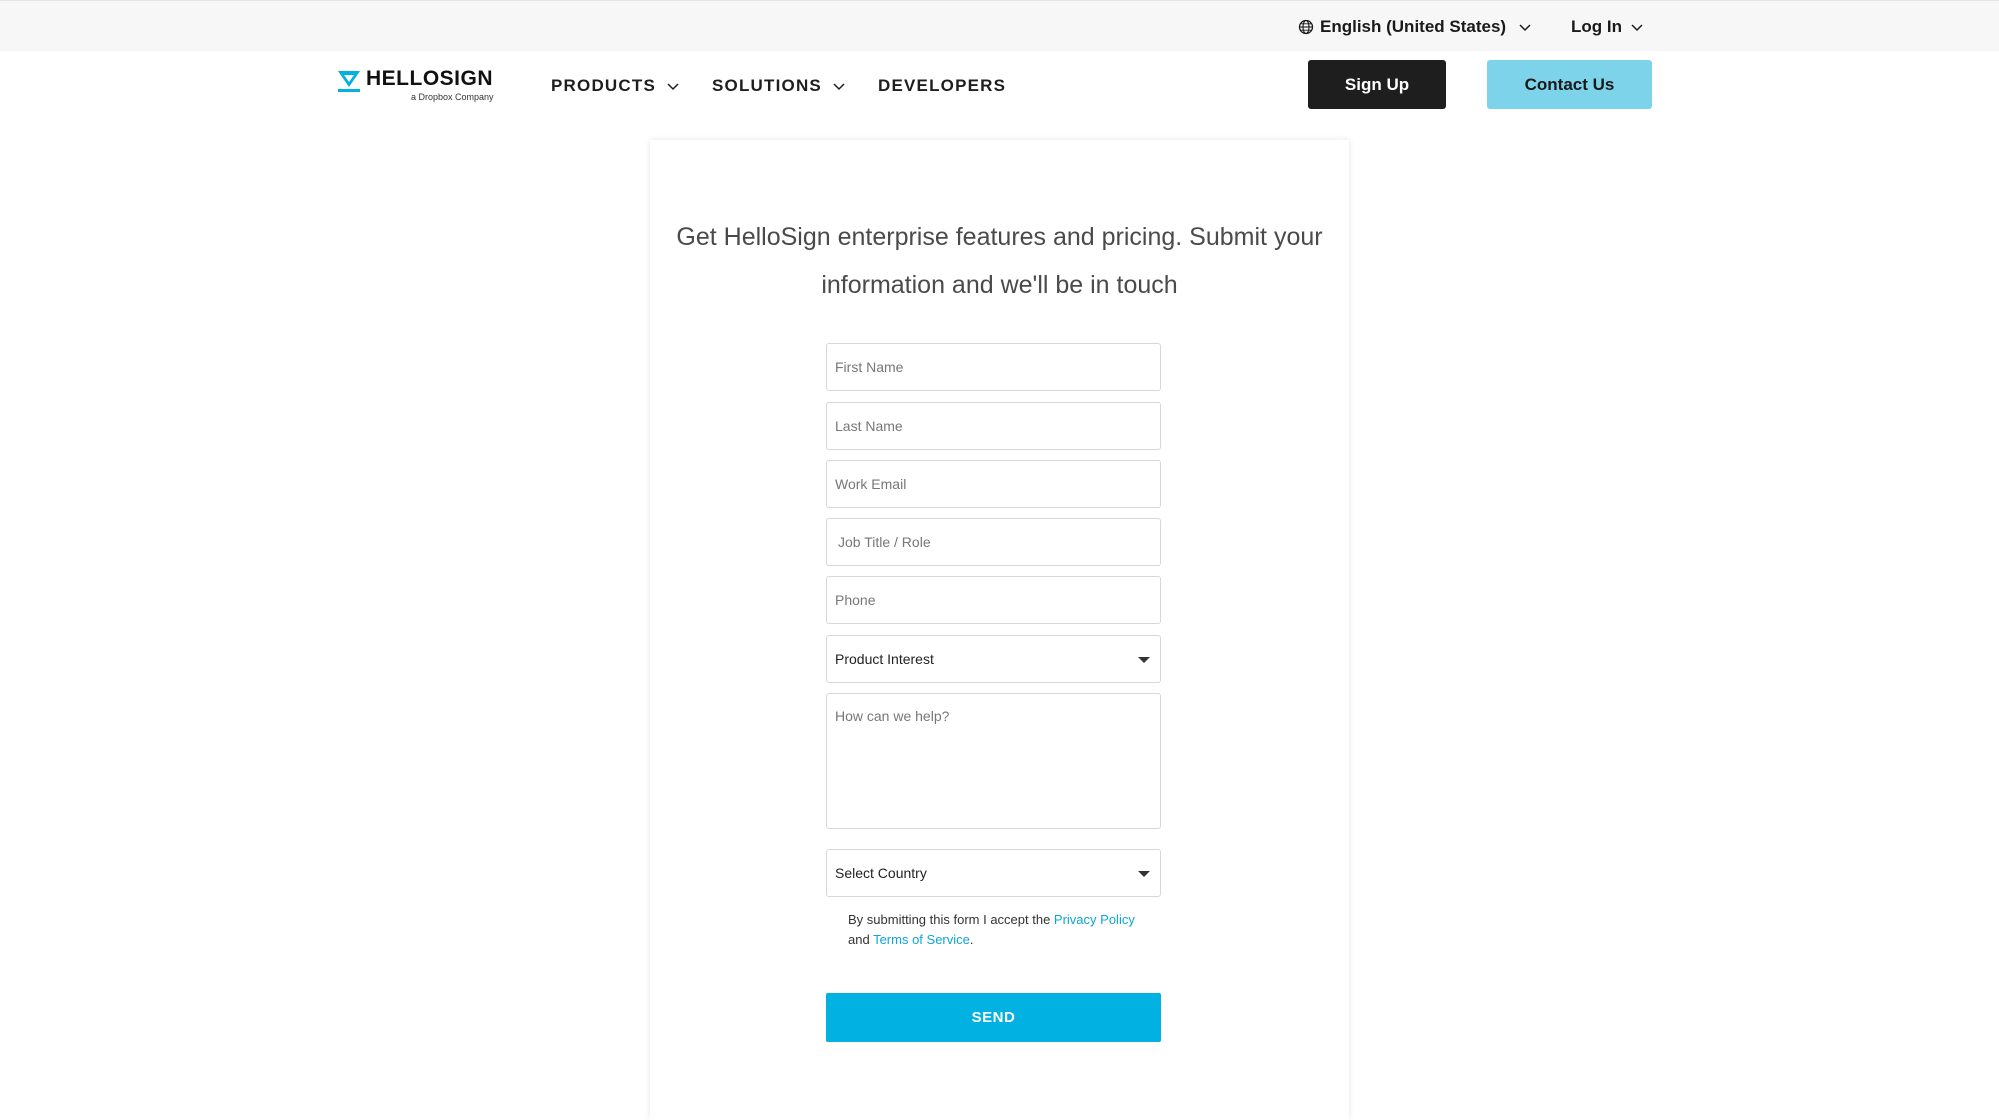 This screenshot has width=1999, height=1120. Describe the element at coordinates (1569, 84) in the screenshot. I see `contact-us-button: Contact Us` at that location.